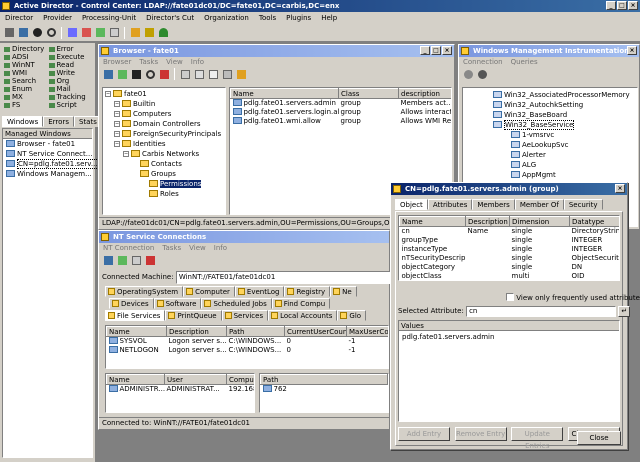 Image resolution: width=640 pixels, height=462 pixels. What do you see at coordinates (483, 62) in the screenshot?
I see `wmi-menu-item: Connection` at bounding box center [483, 62].